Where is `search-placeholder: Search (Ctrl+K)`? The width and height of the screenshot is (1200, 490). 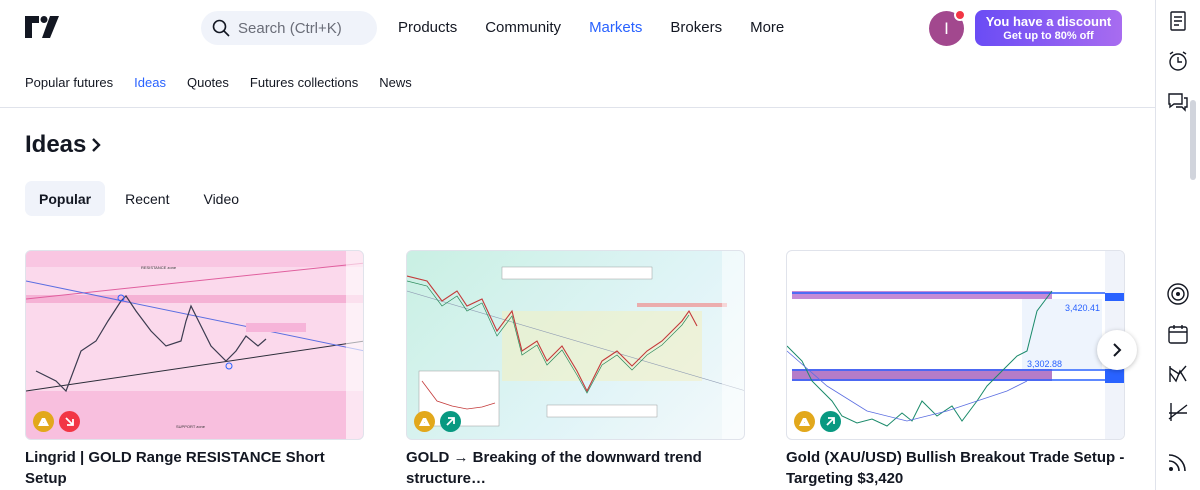 search-placeholder: Search (Ctrl+K) is located at coordinates (290, 28).